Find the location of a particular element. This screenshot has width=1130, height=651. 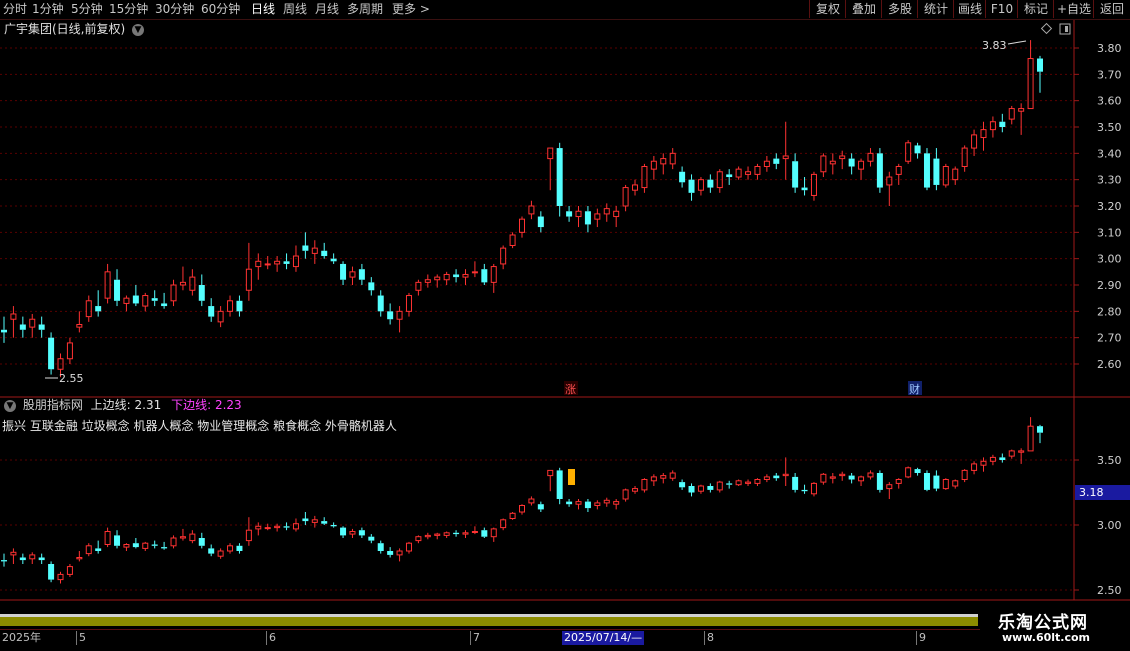

indicator-band-upper is located at coordinates (489, 615).